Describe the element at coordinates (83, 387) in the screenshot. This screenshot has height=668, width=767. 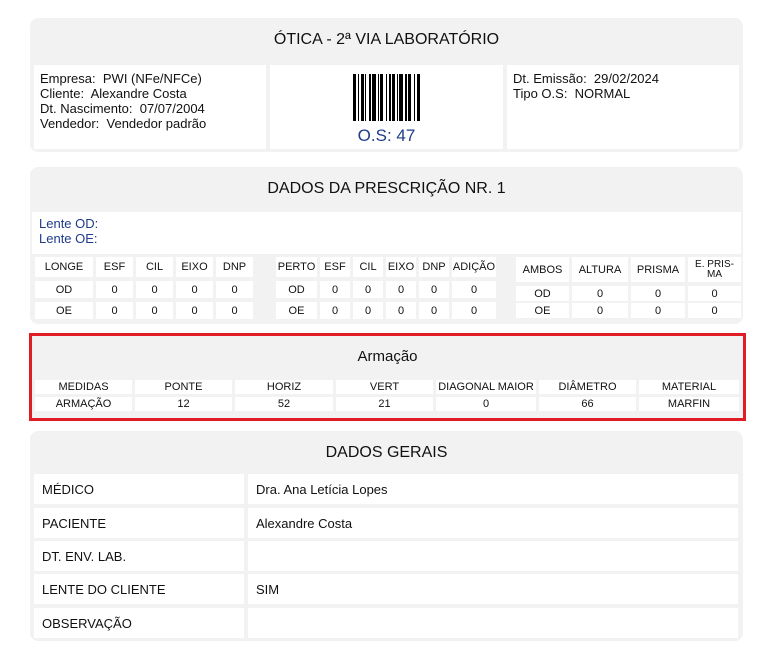
I see `armacao-header: MEDIDAS` at that location.